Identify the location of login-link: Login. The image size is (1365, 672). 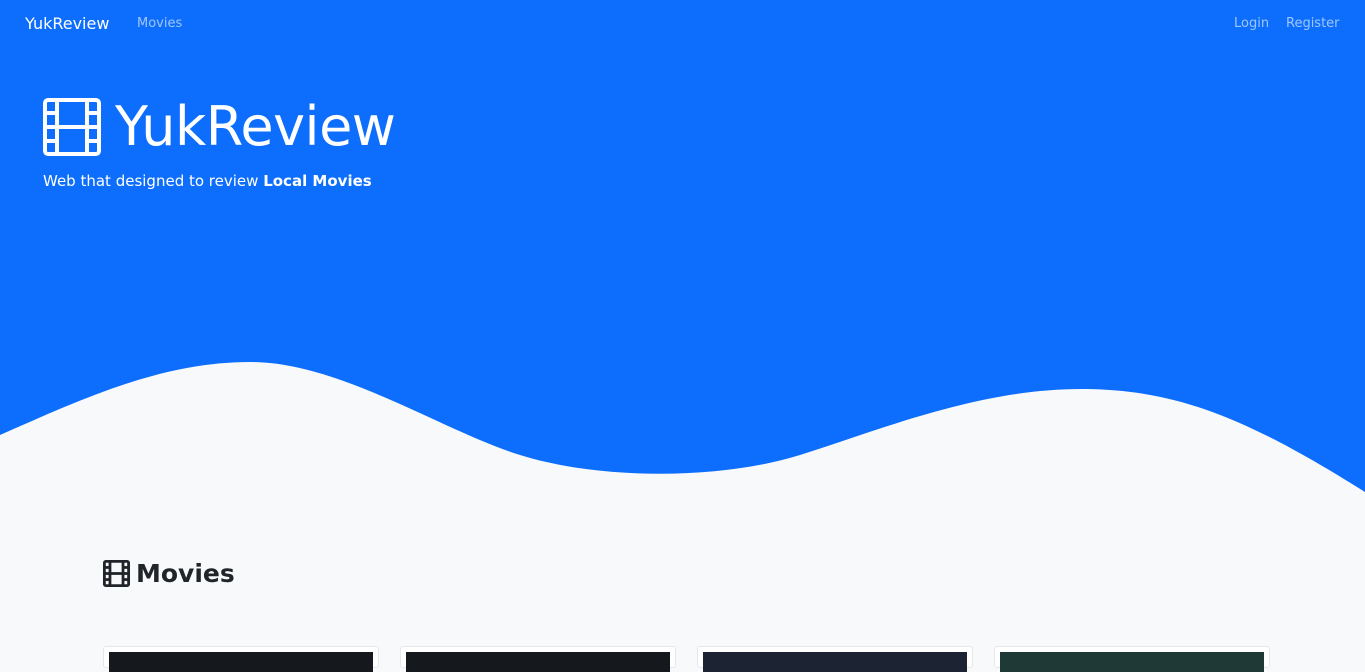
(1251, 23).